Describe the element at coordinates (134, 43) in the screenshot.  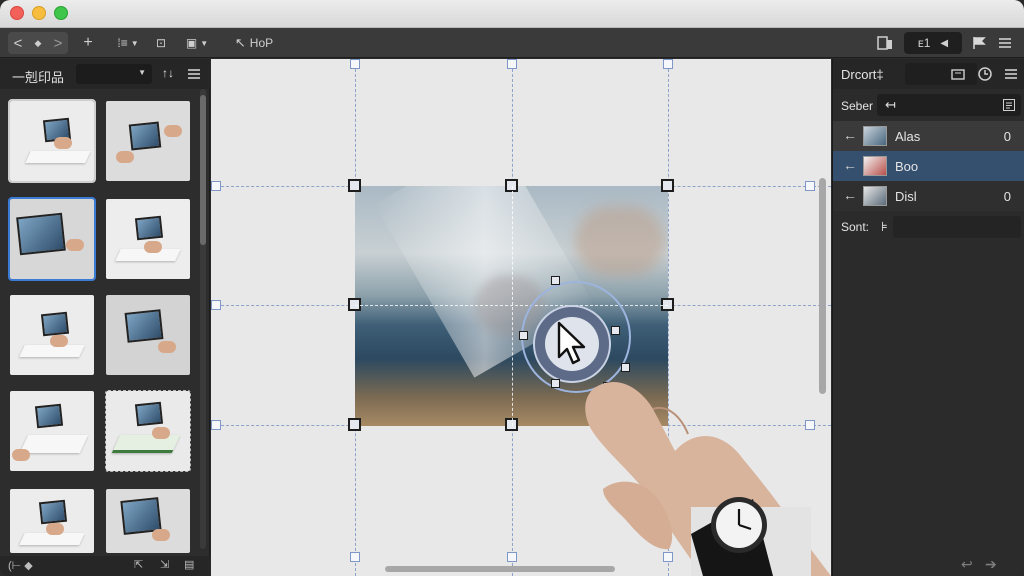
I see `chevron-down-icon: ▼` at that location.